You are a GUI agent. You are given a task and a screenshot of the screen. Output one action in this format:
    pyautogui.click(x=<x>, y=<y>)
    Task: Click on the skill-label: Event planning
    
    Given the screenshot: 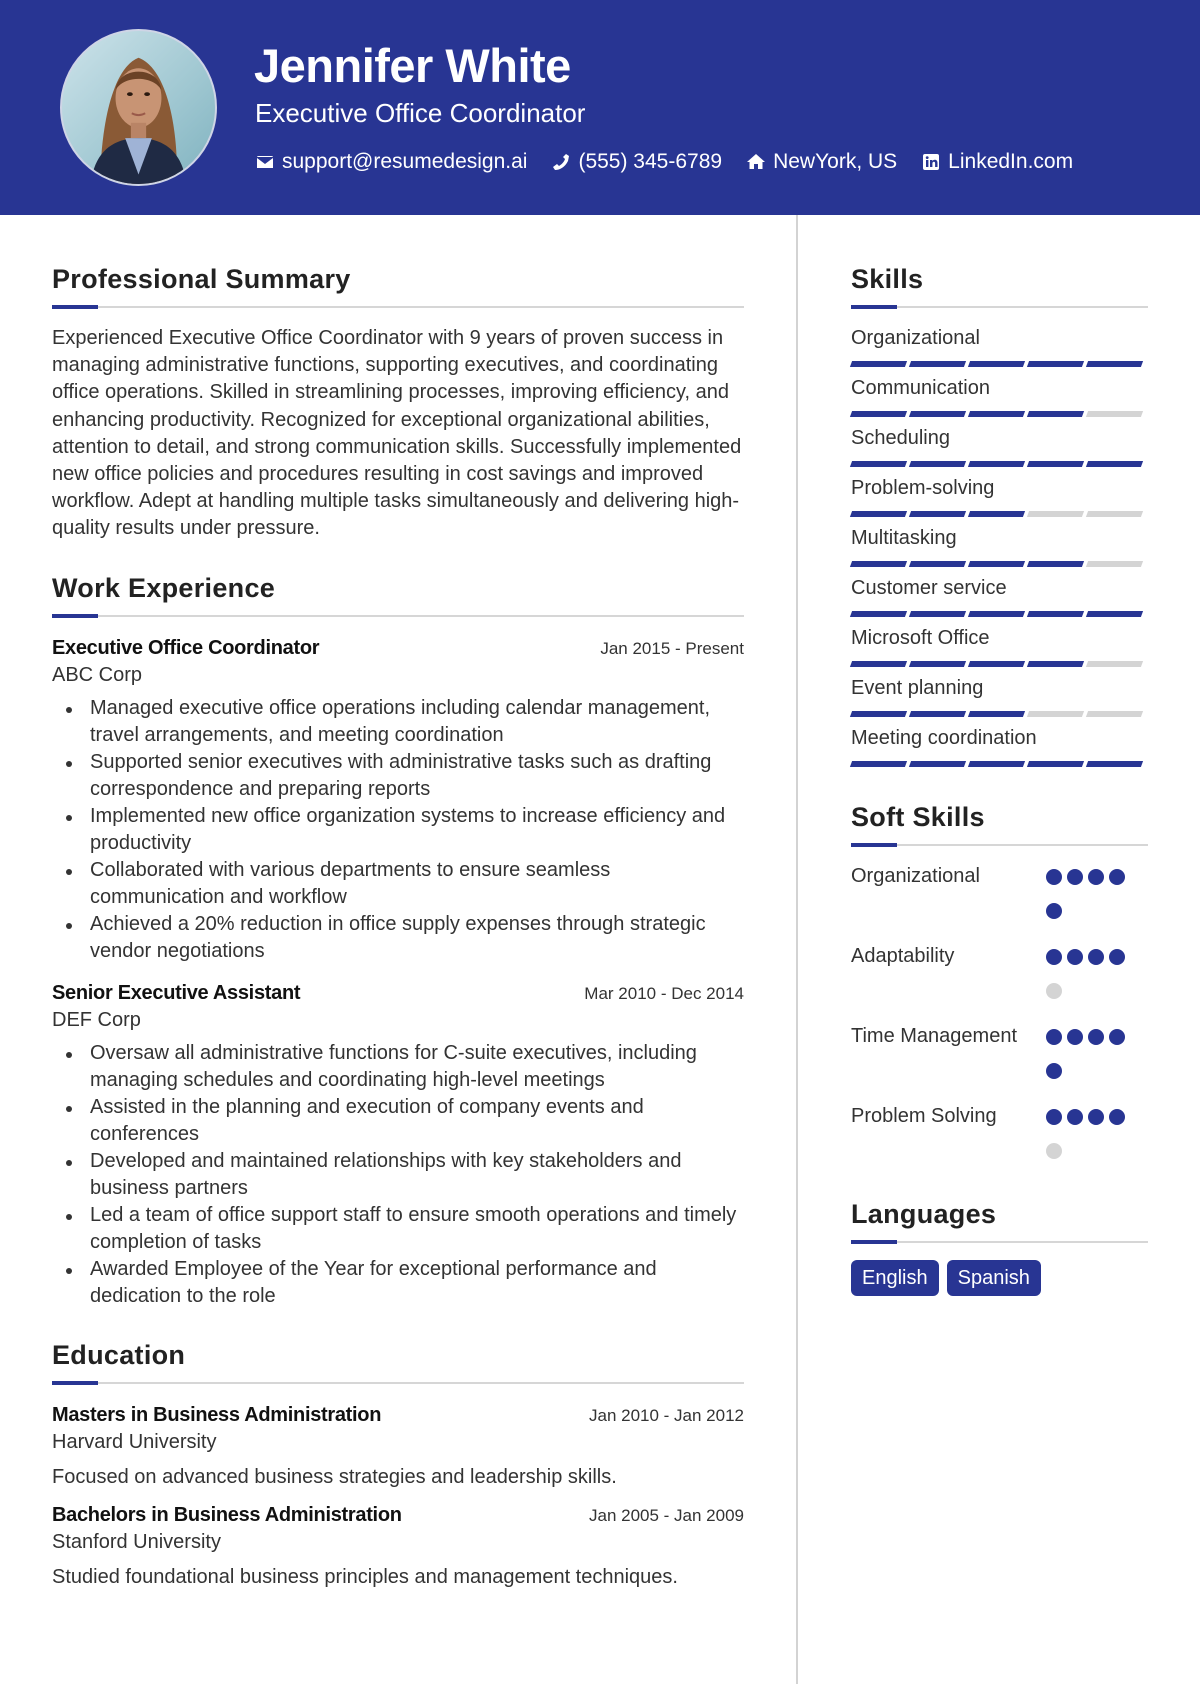 What is the action you would take?
    pyautogui.click(x=917, y=688)
    